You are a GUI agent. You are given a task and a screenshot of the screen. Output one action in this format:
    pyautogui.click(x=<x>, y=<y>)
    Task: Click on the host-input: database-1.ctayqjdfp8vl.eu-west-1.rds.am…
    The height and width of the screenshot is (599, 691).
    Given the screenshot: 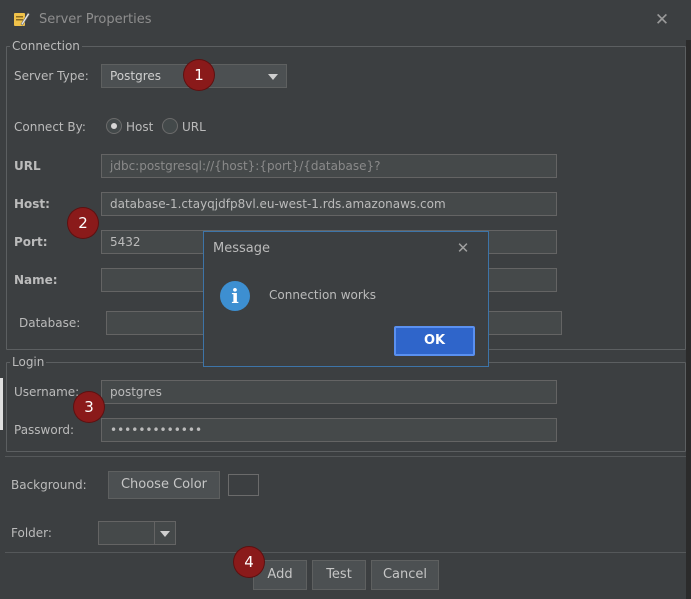 What is the action you would take?
    pyautogui.click(x=329, y=204)
    